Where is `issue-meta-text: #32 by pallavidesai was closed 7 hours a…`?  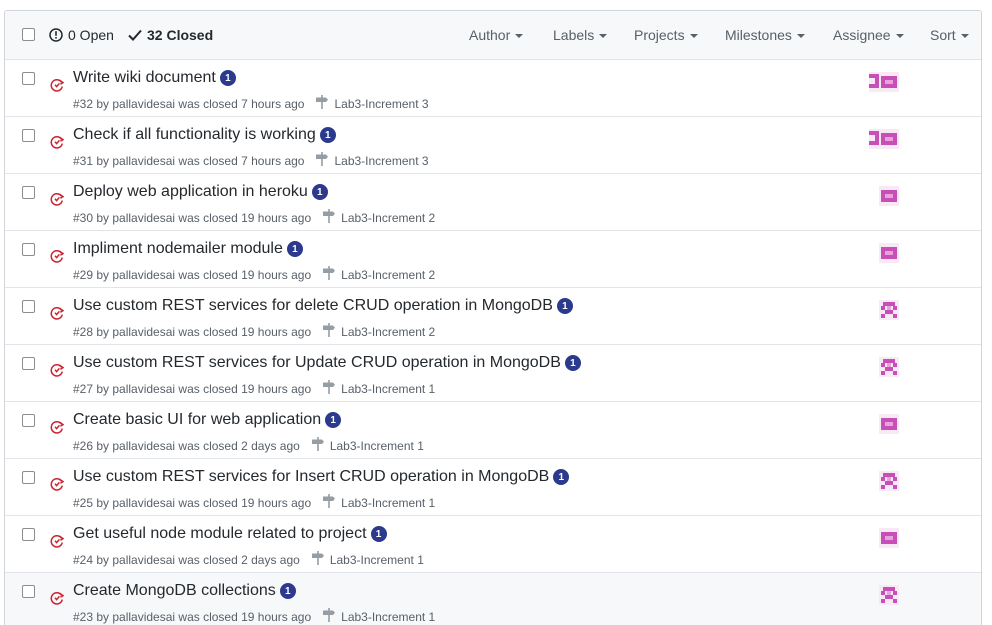
issue-meta-text: #32 by pallavidesai was closed 7 hours a… is located at coordinates (189, 103).